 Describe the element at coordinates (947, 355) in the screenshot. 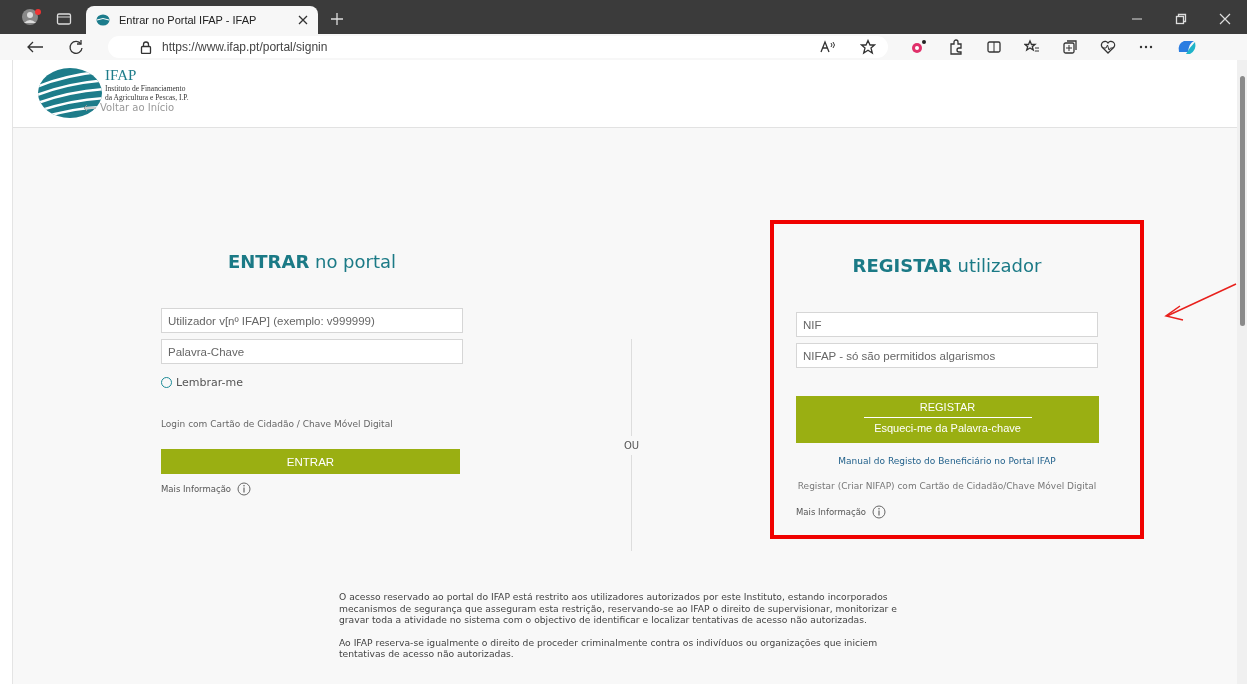

I see `input-field: NIFAP - só são permitidos algarismos` at that location.